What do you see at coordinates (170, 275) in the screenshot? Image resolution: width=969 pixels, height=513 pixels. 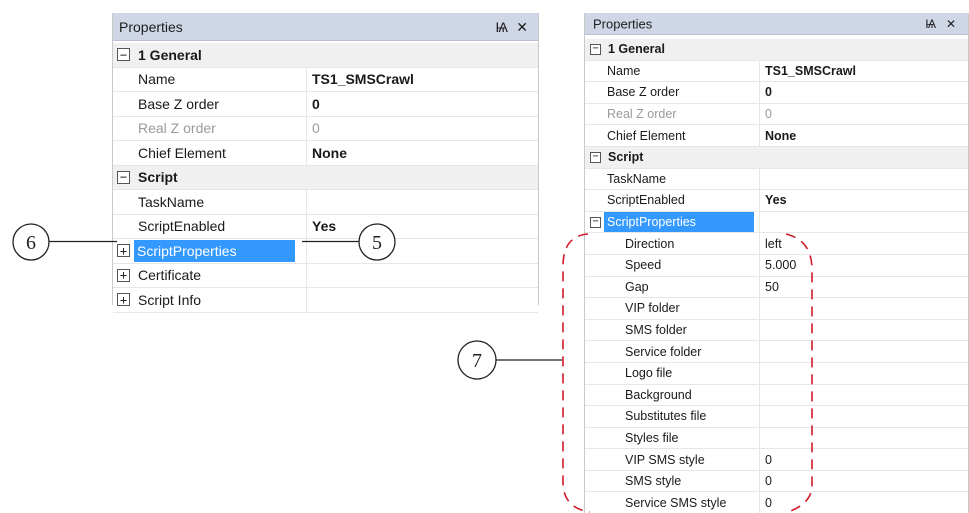 I see `property-label: Certificate` at bounding box center [170, 275].